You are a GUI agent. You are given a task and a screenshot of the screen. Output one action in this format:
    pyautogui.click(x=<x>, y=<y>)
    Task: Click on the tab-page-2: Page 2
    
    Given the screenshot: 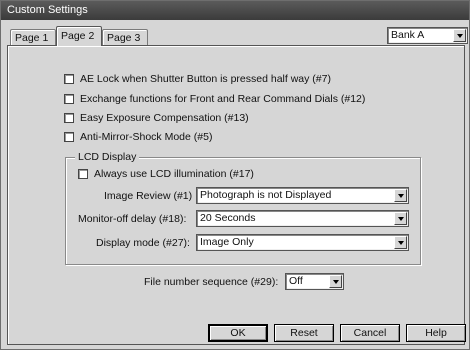 What is the action you would take?
    pyautogui.click(x=79, y=36)
    